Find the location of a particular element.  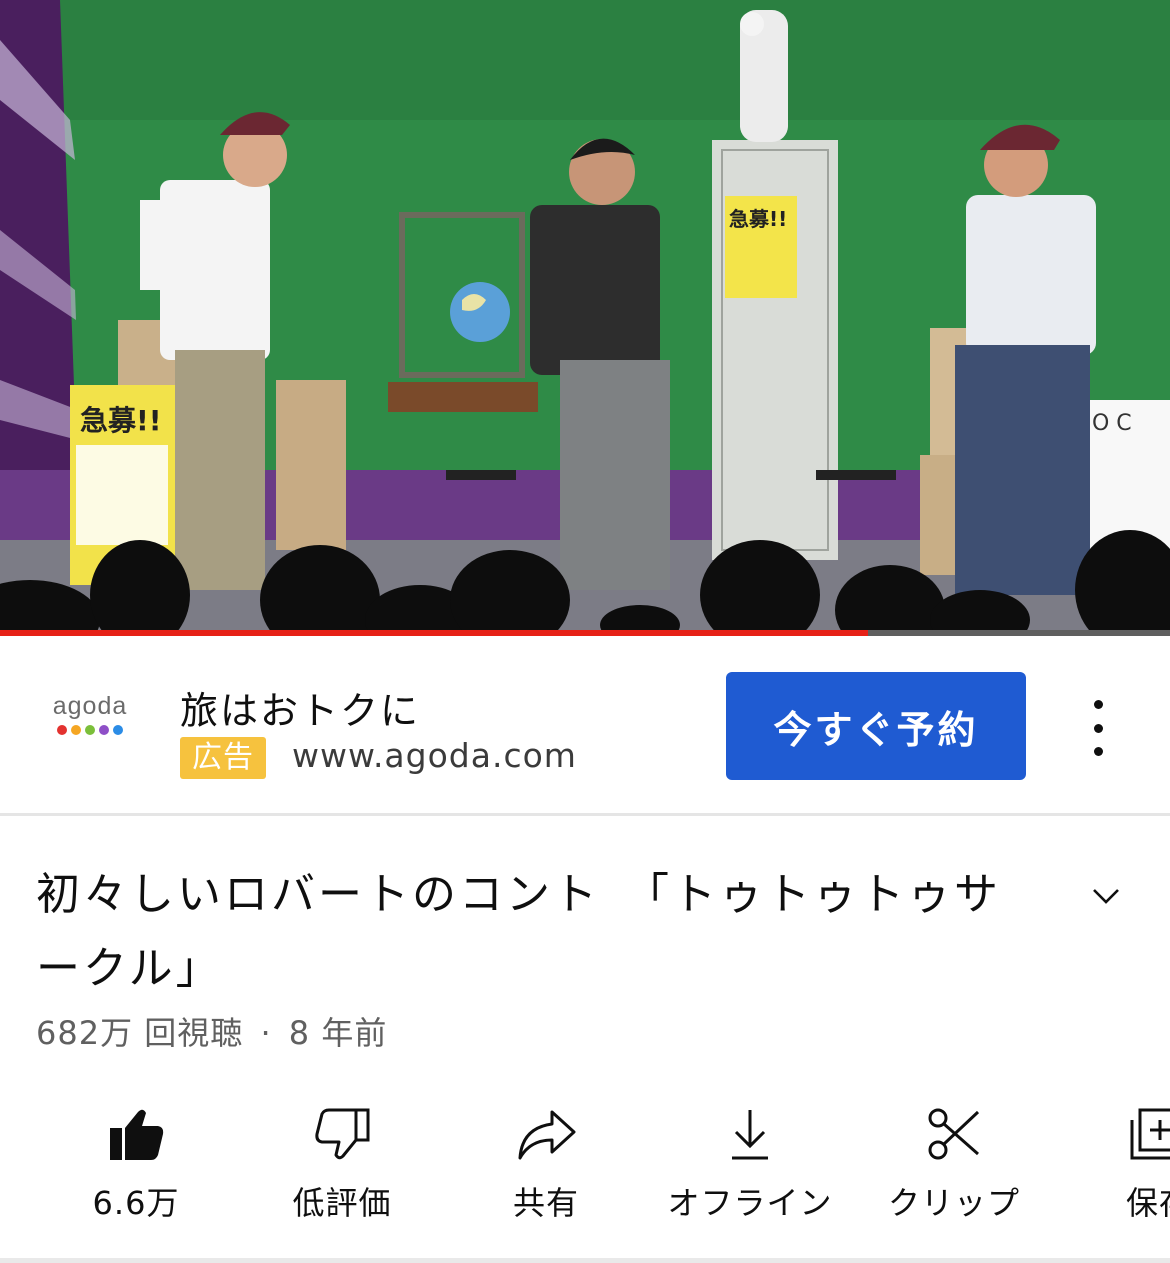

poster-text-left: 急募!! is located at coordinates (121, 420).